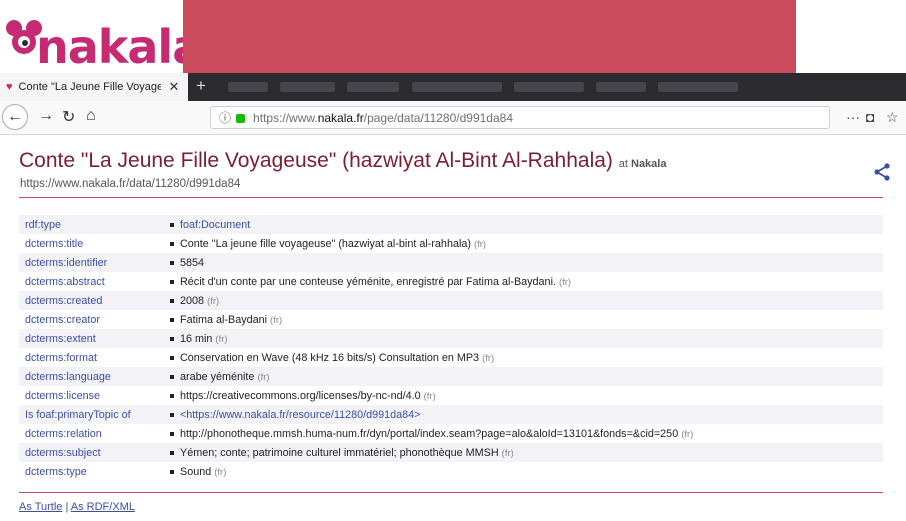  Describe the element at coordinates (46, 116) in the screenshot. I see `forward-icon: →` at that location.